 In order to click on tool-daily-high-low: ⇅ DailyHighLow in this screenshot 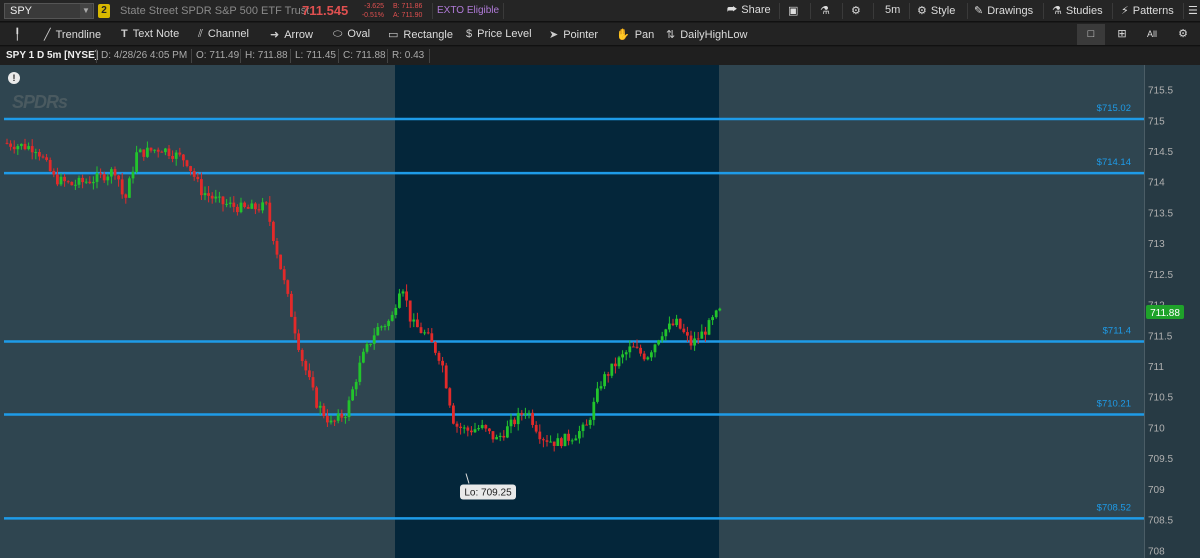, I will do `click(706, 34)`.